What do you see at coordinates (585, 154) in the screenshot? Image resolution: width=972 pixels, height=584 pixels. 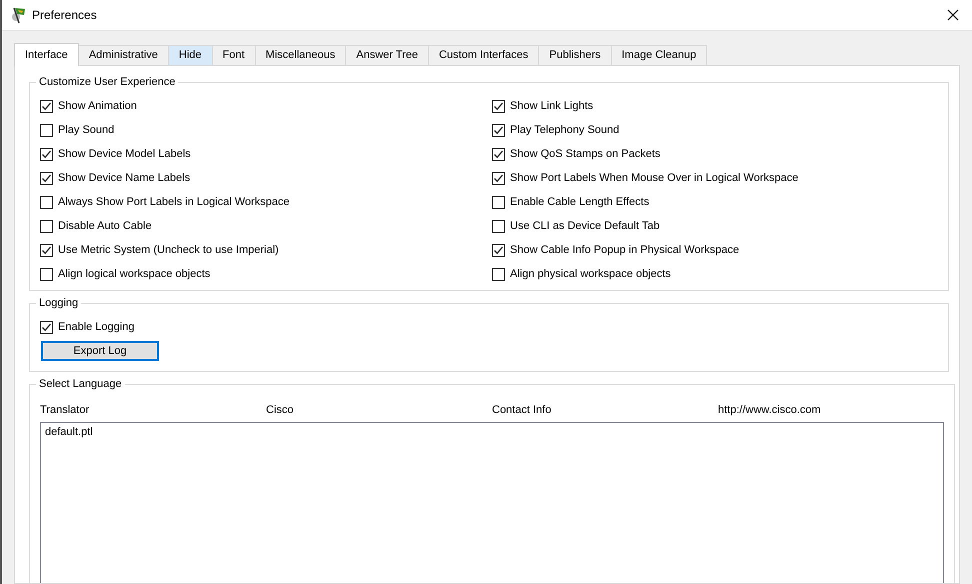 I see `checkbox-label: Show QoS Stamps on Packets` at bounding box center [585, 154].